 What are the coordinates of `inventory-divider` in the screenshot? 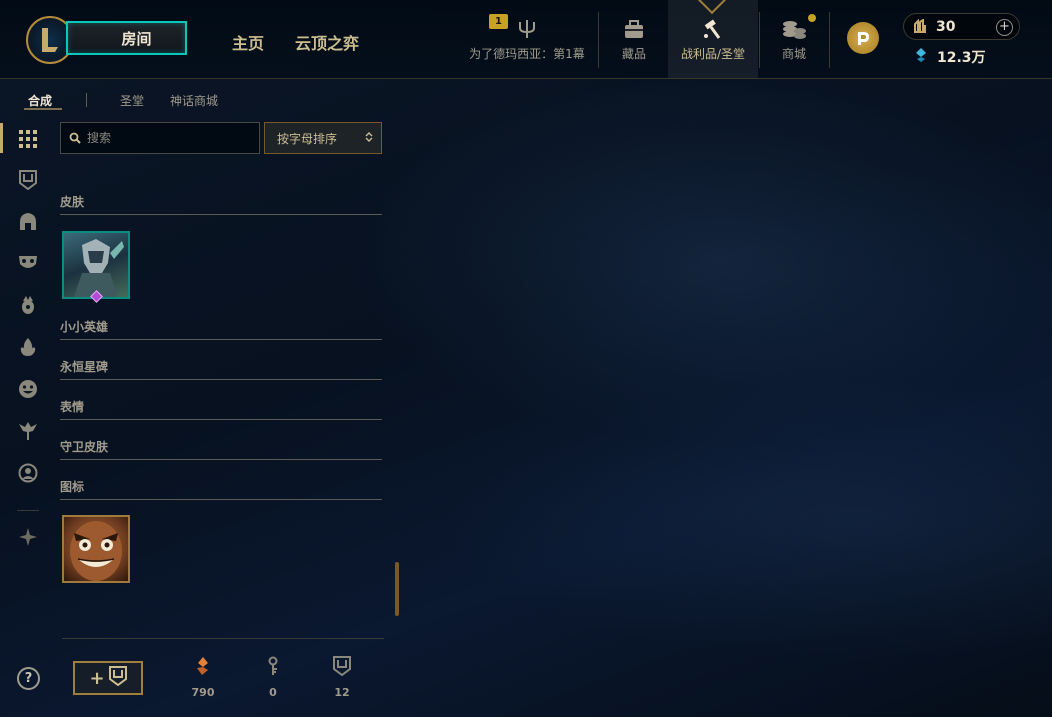 It's located at (223, 638).